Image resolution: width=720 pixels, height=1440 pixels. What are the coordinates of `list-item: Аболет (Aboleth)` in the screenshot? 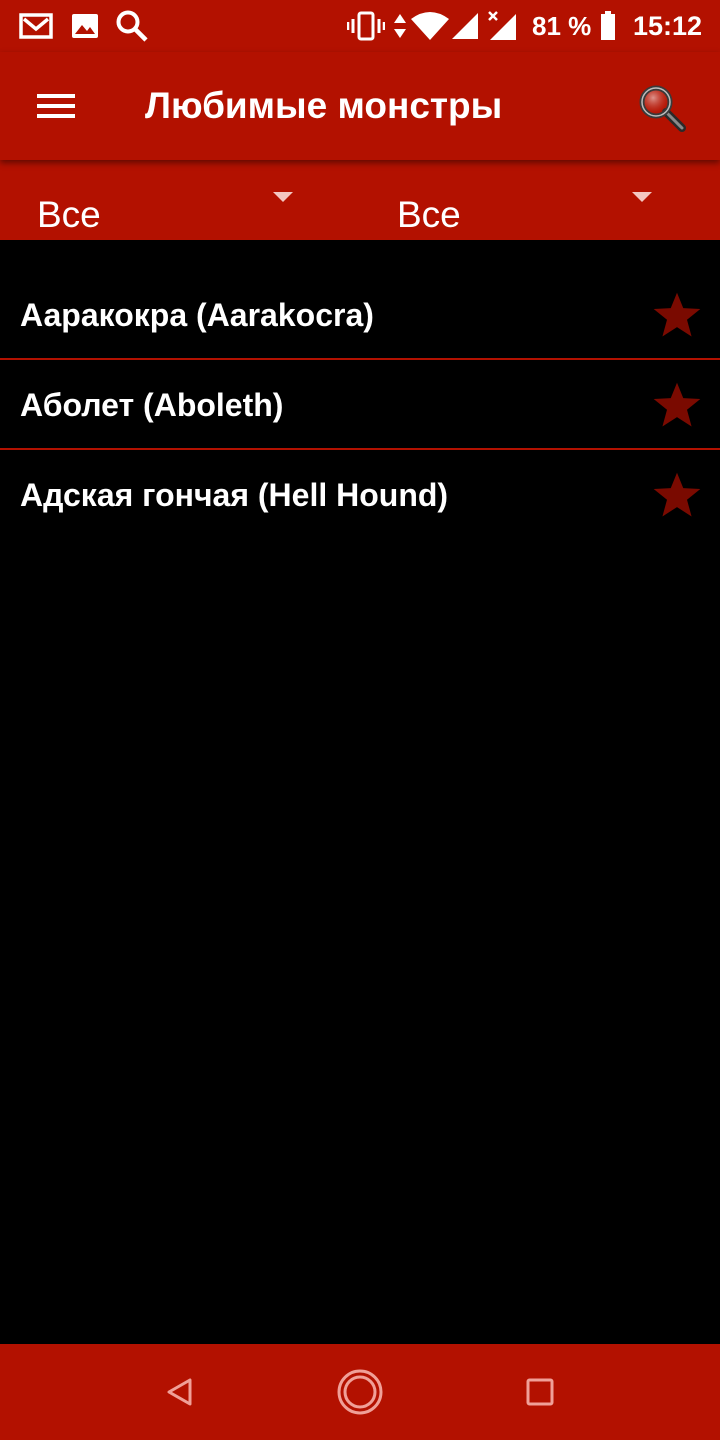 It's located at (360, 405).